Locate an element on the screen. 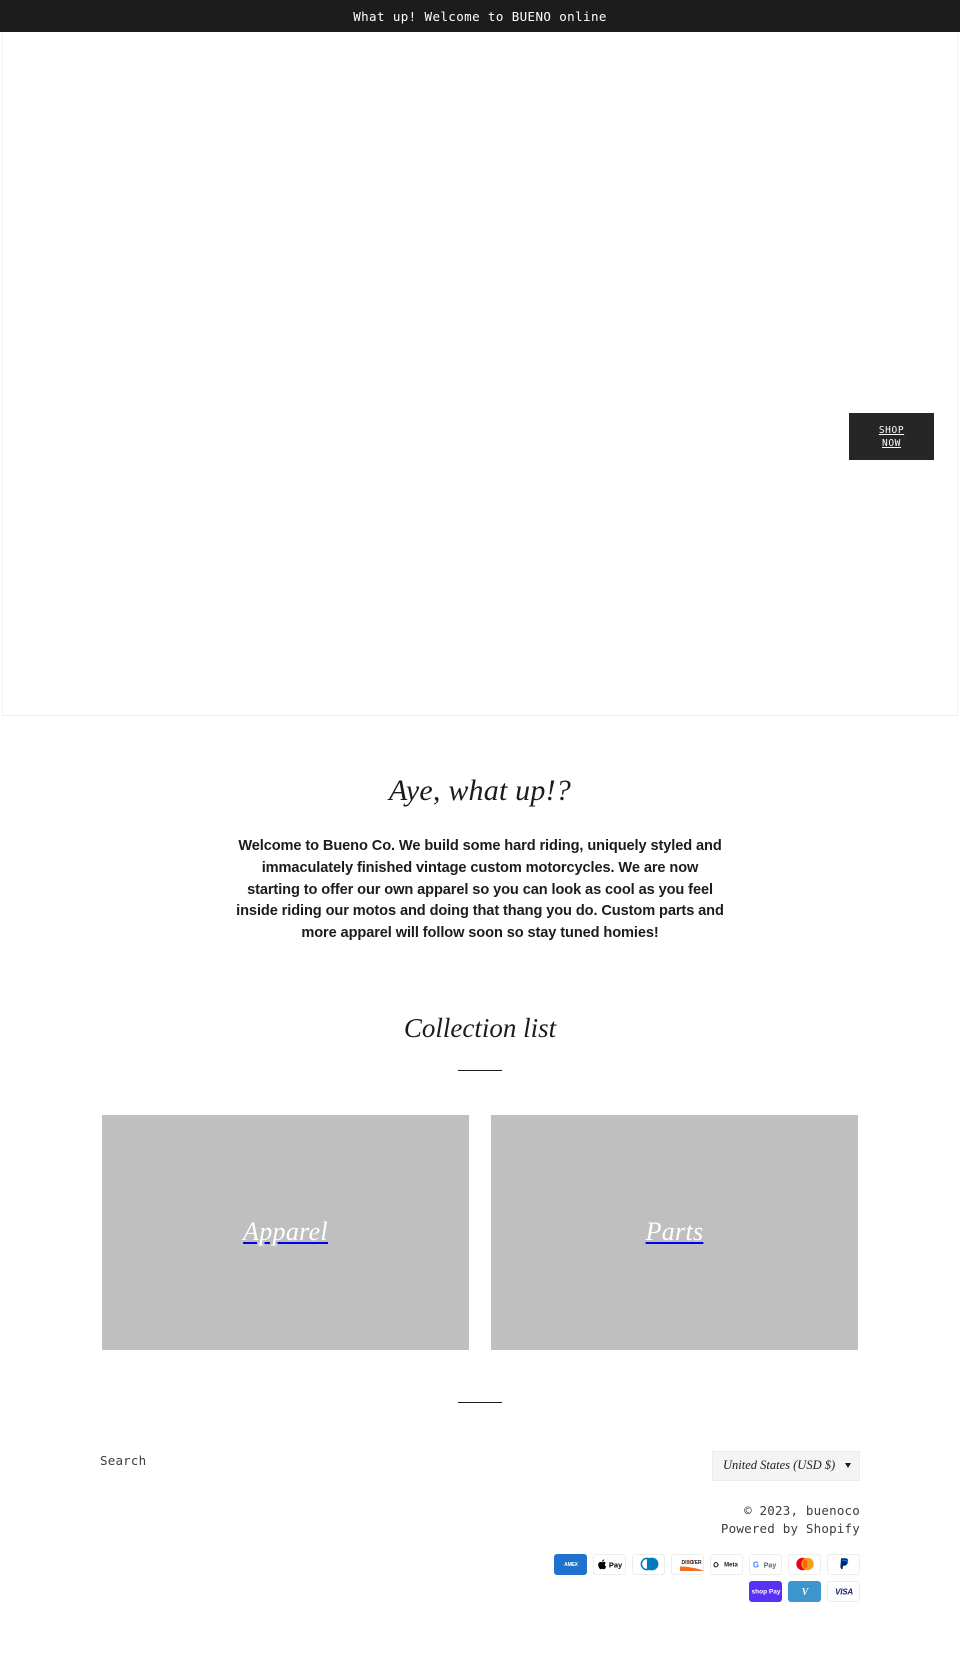 This screenshot has width=960, height=1658. powered-by-prefix: Powered by is located at coordinates (763, 1528).